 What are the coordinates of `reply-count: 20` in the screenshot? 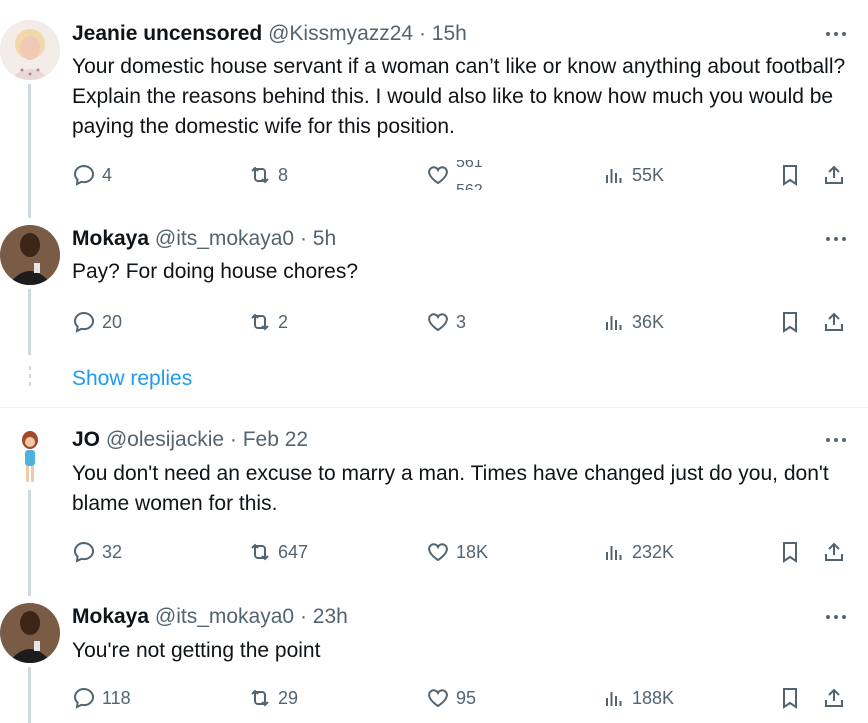 It's located at (112, 321).